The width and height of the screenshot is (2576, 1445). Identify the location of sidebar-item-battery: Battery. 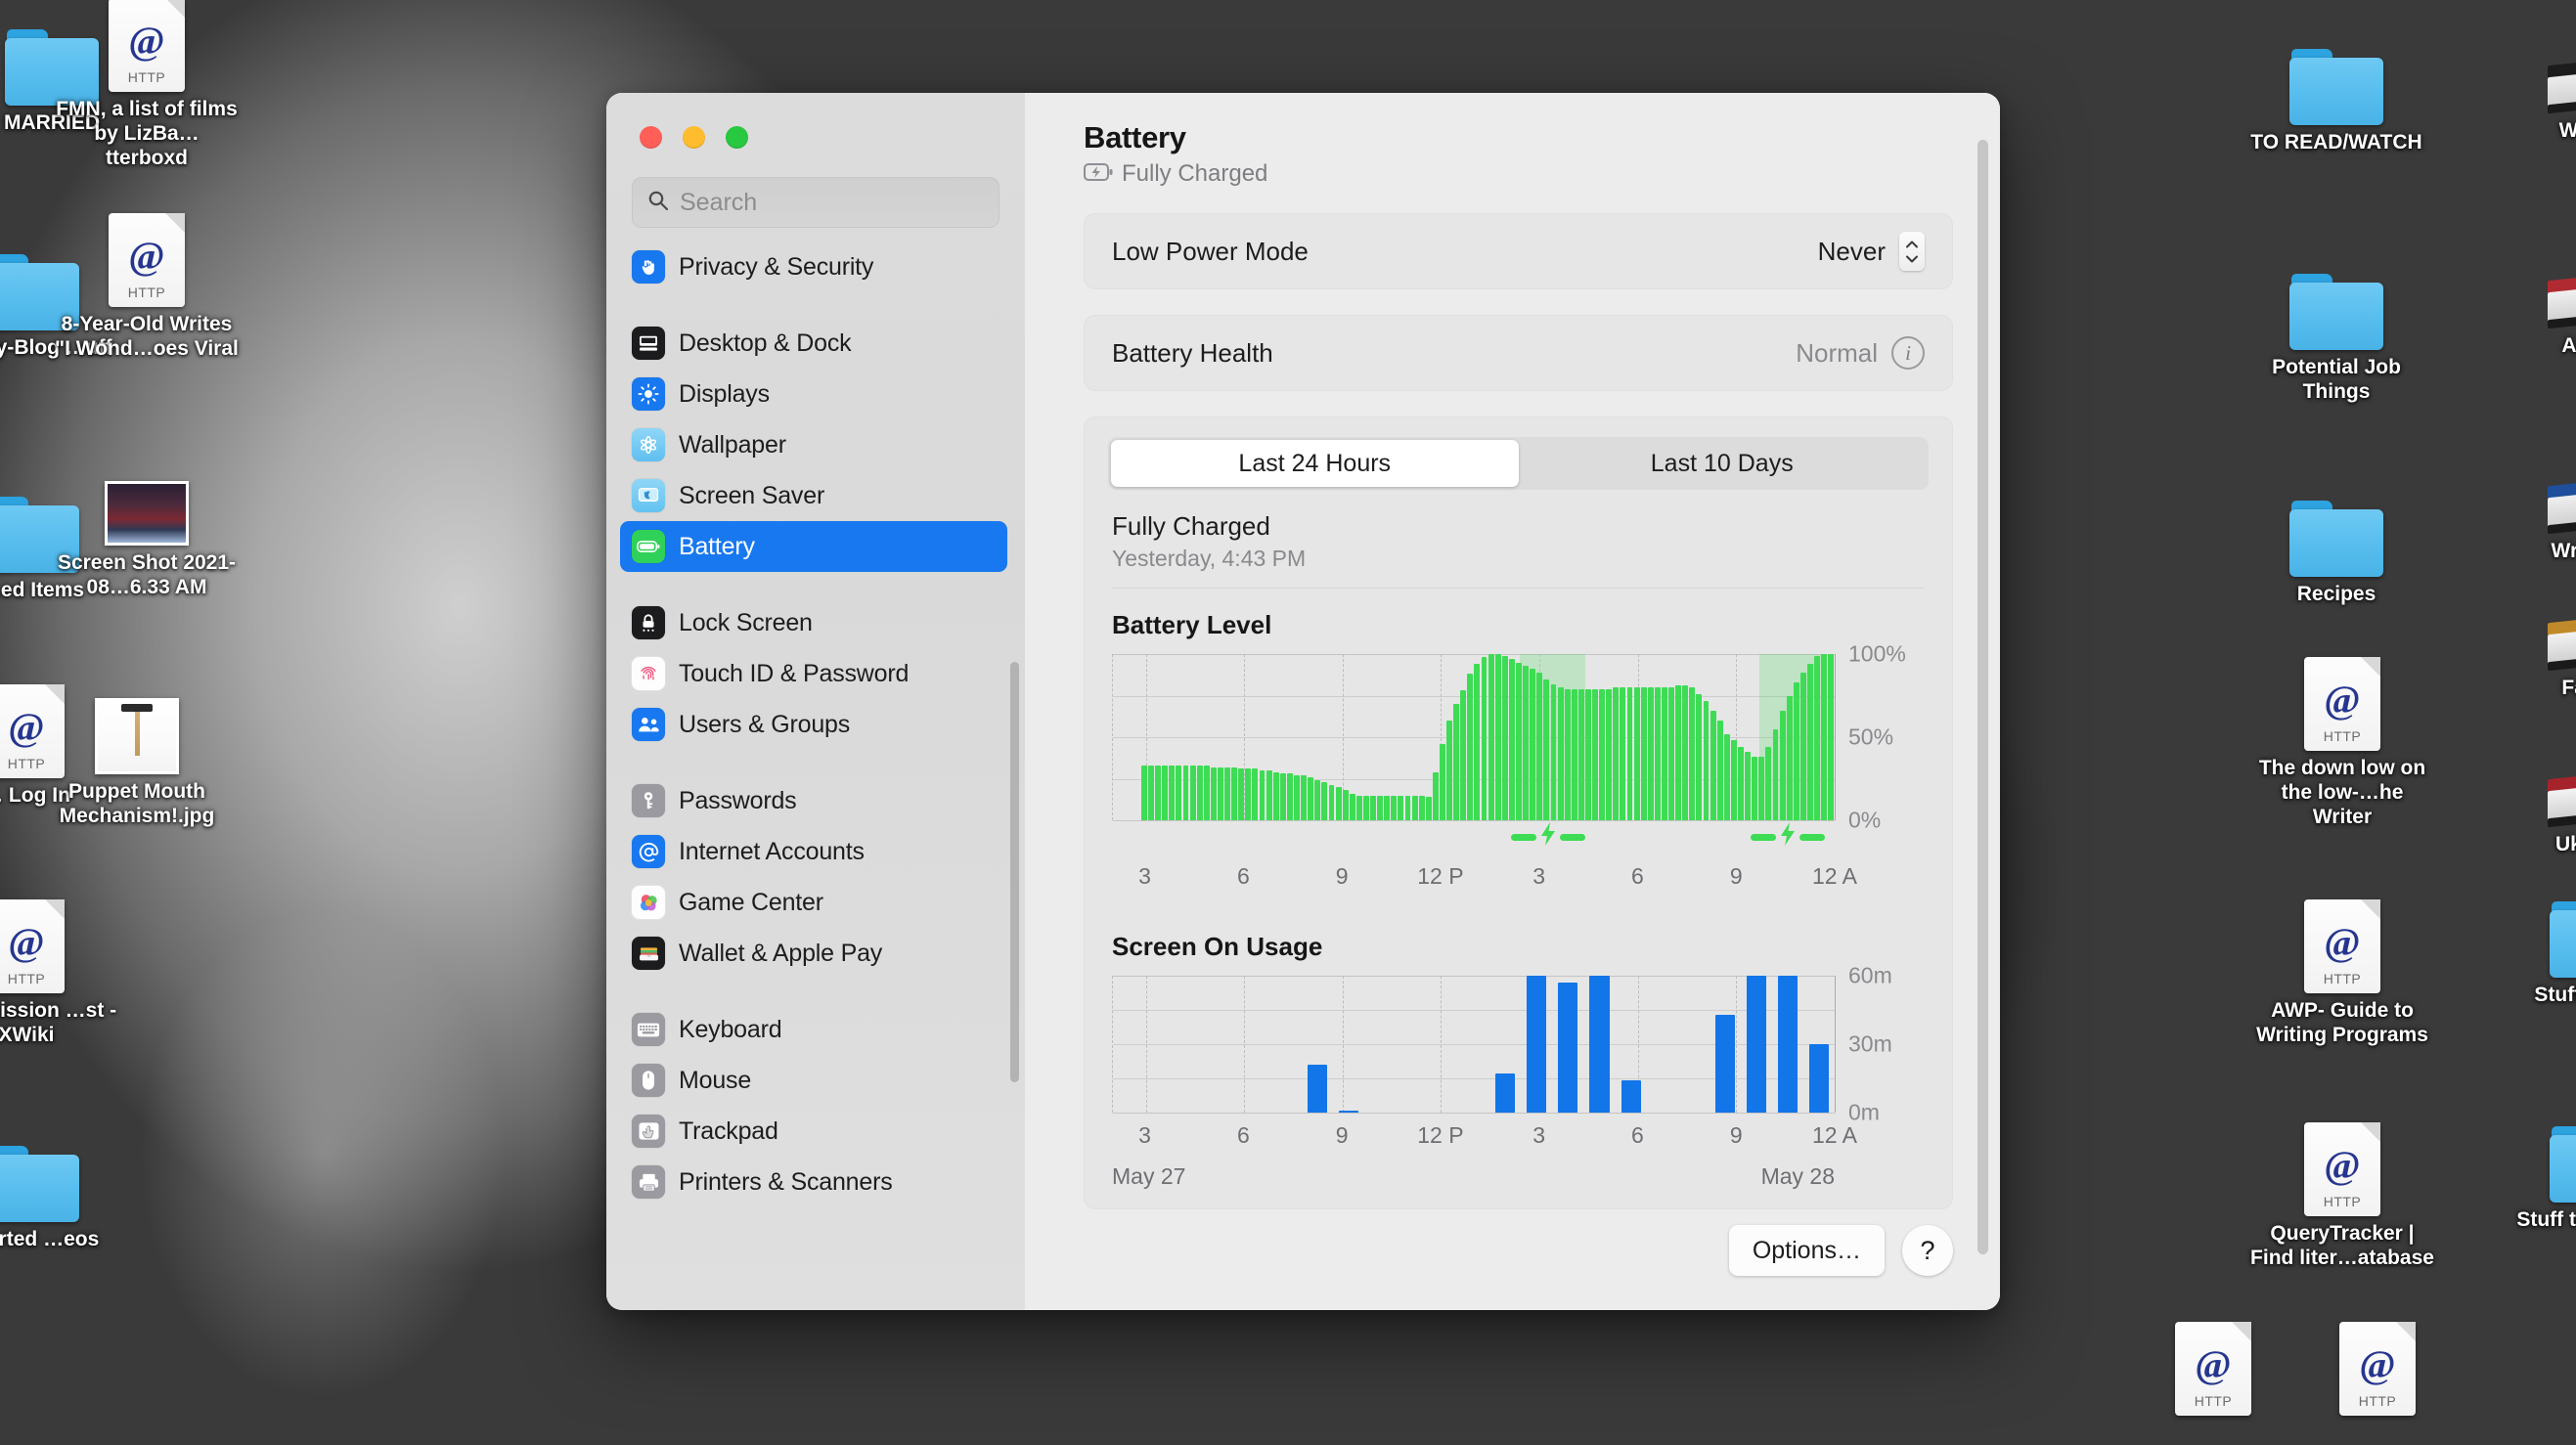
(814, 546).